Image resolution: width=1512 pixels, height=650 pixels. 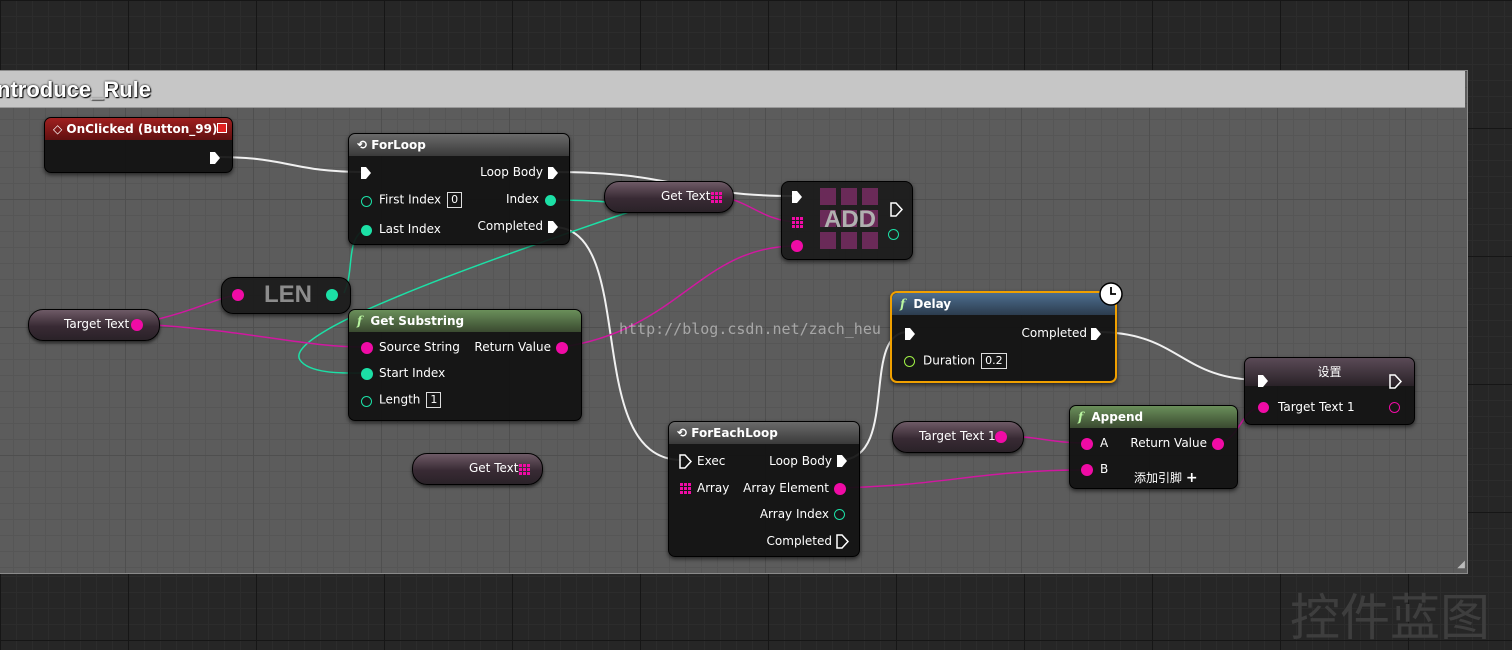 What do you see at coordinates (142, 129) in the screenshot?
I see `node-title: OnClicked (Button_99)` at bounding box center [142, 129].